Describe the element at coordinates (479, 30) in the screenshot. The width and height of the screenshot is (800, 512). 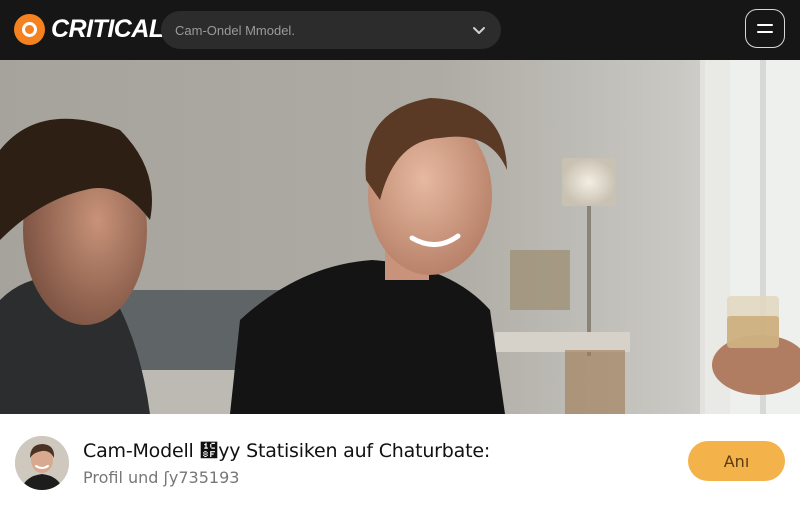
I see `chevron-down-icon` at that location.